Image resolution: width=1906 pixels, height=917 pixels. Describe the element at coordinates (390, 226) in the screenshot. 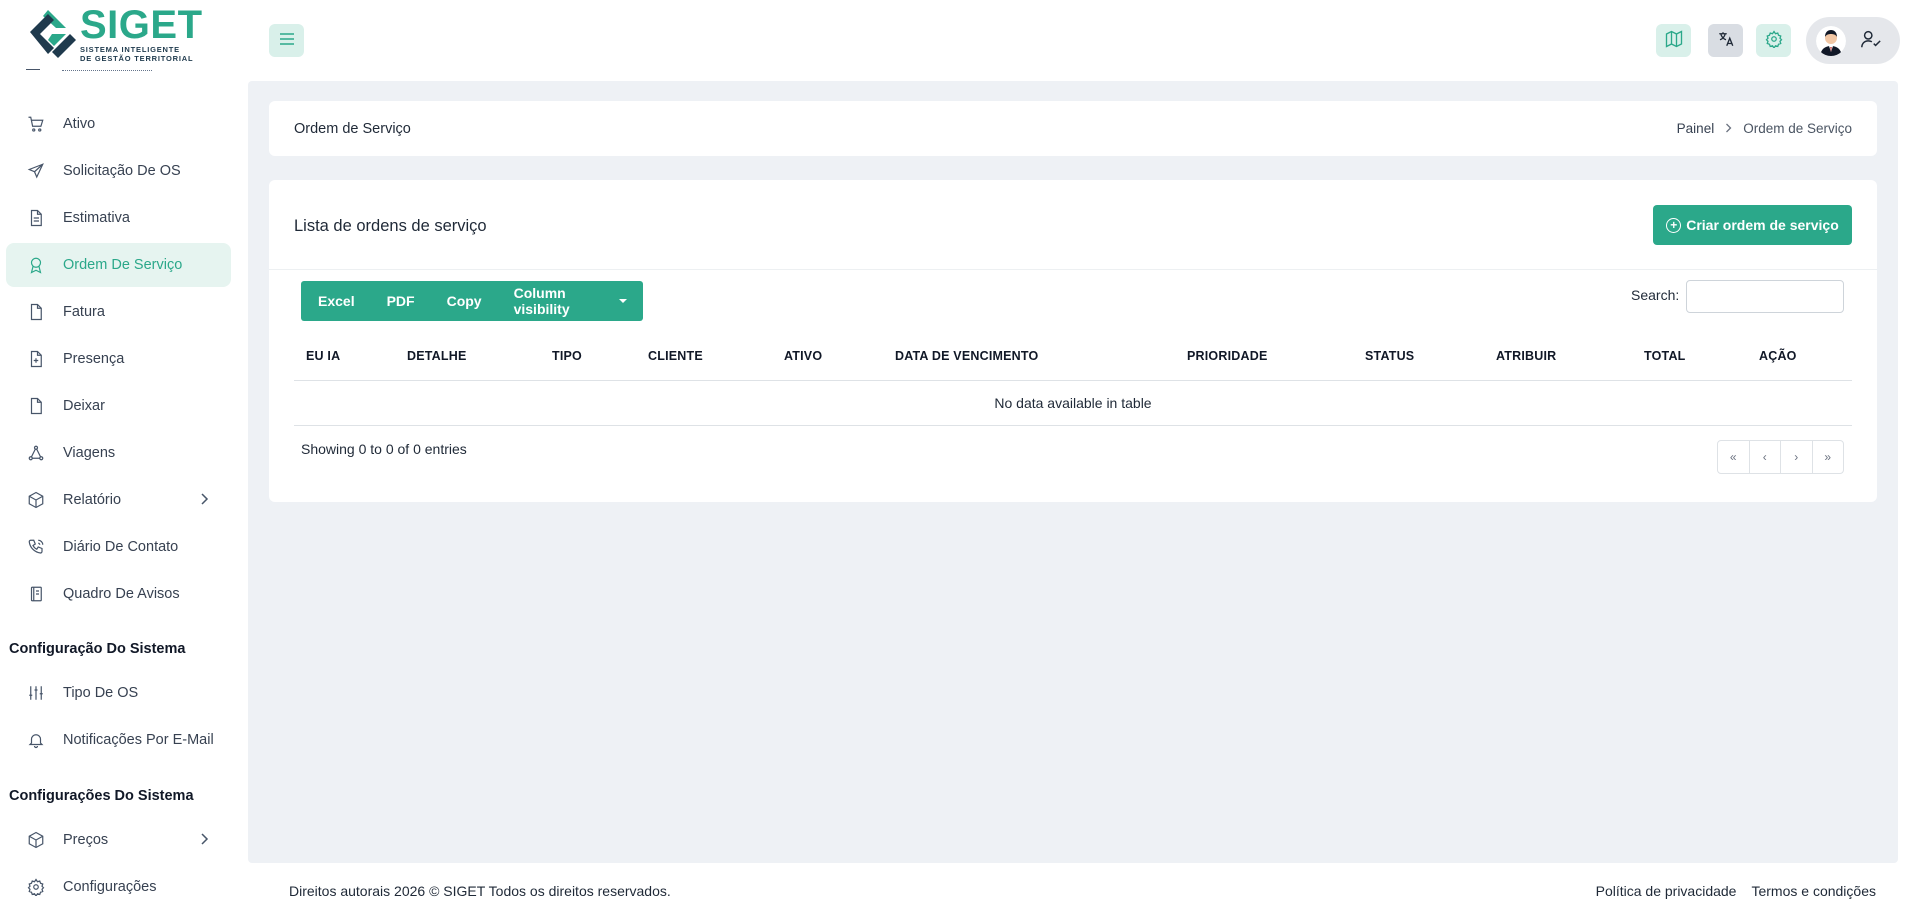

I see `list-title: Lista de ordens de serviço` at that location.